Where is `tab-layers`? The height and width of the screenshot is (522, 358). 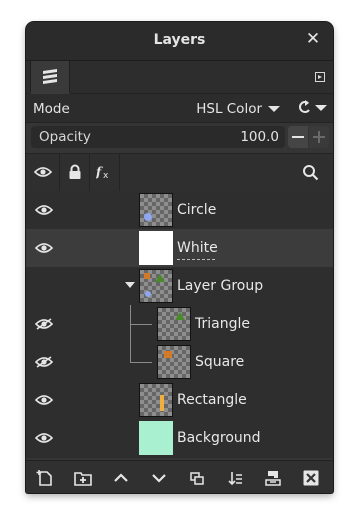
tab-layers is located at coordinates (50, 77).